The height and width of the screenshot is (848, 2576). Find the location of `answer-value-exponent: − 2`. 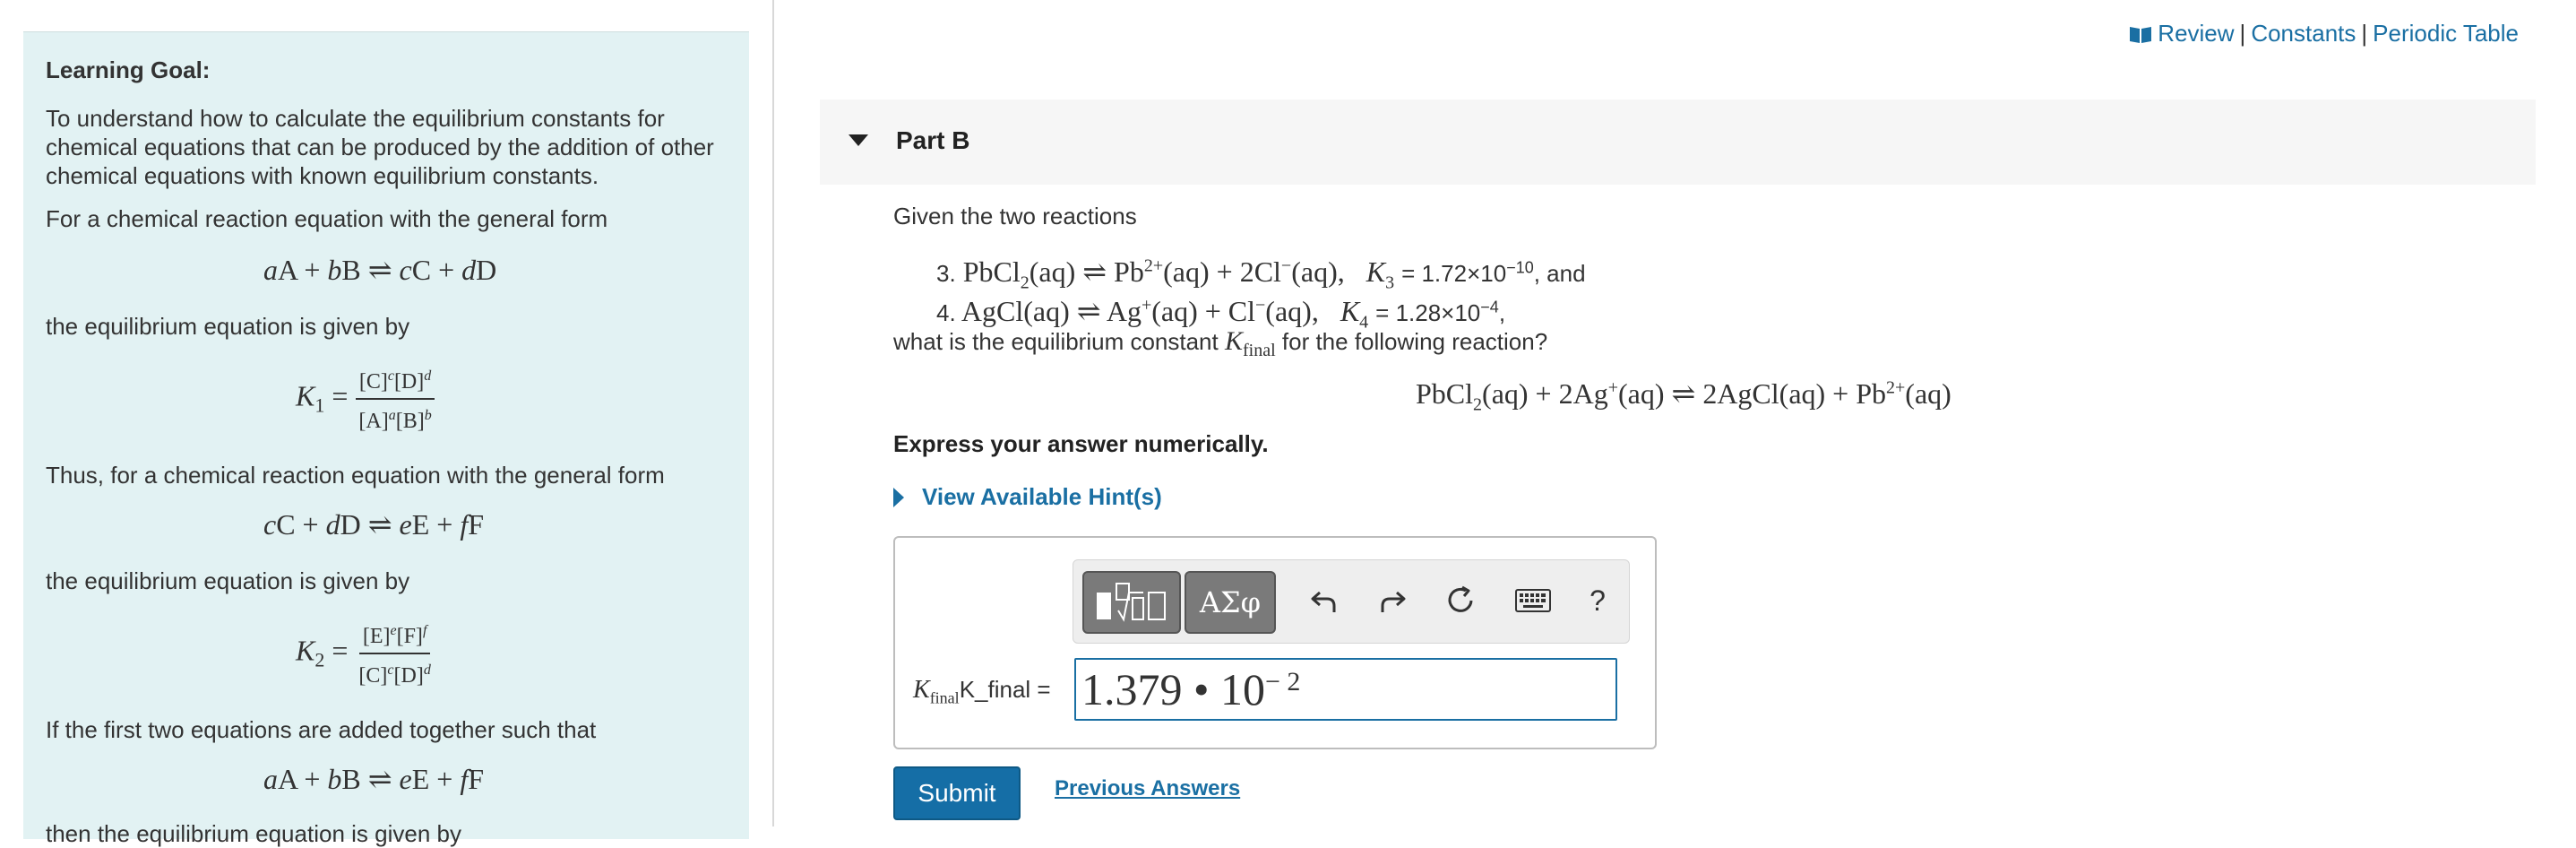

answer-value-exponent: − 2 is located at coordinates (1283, 682).